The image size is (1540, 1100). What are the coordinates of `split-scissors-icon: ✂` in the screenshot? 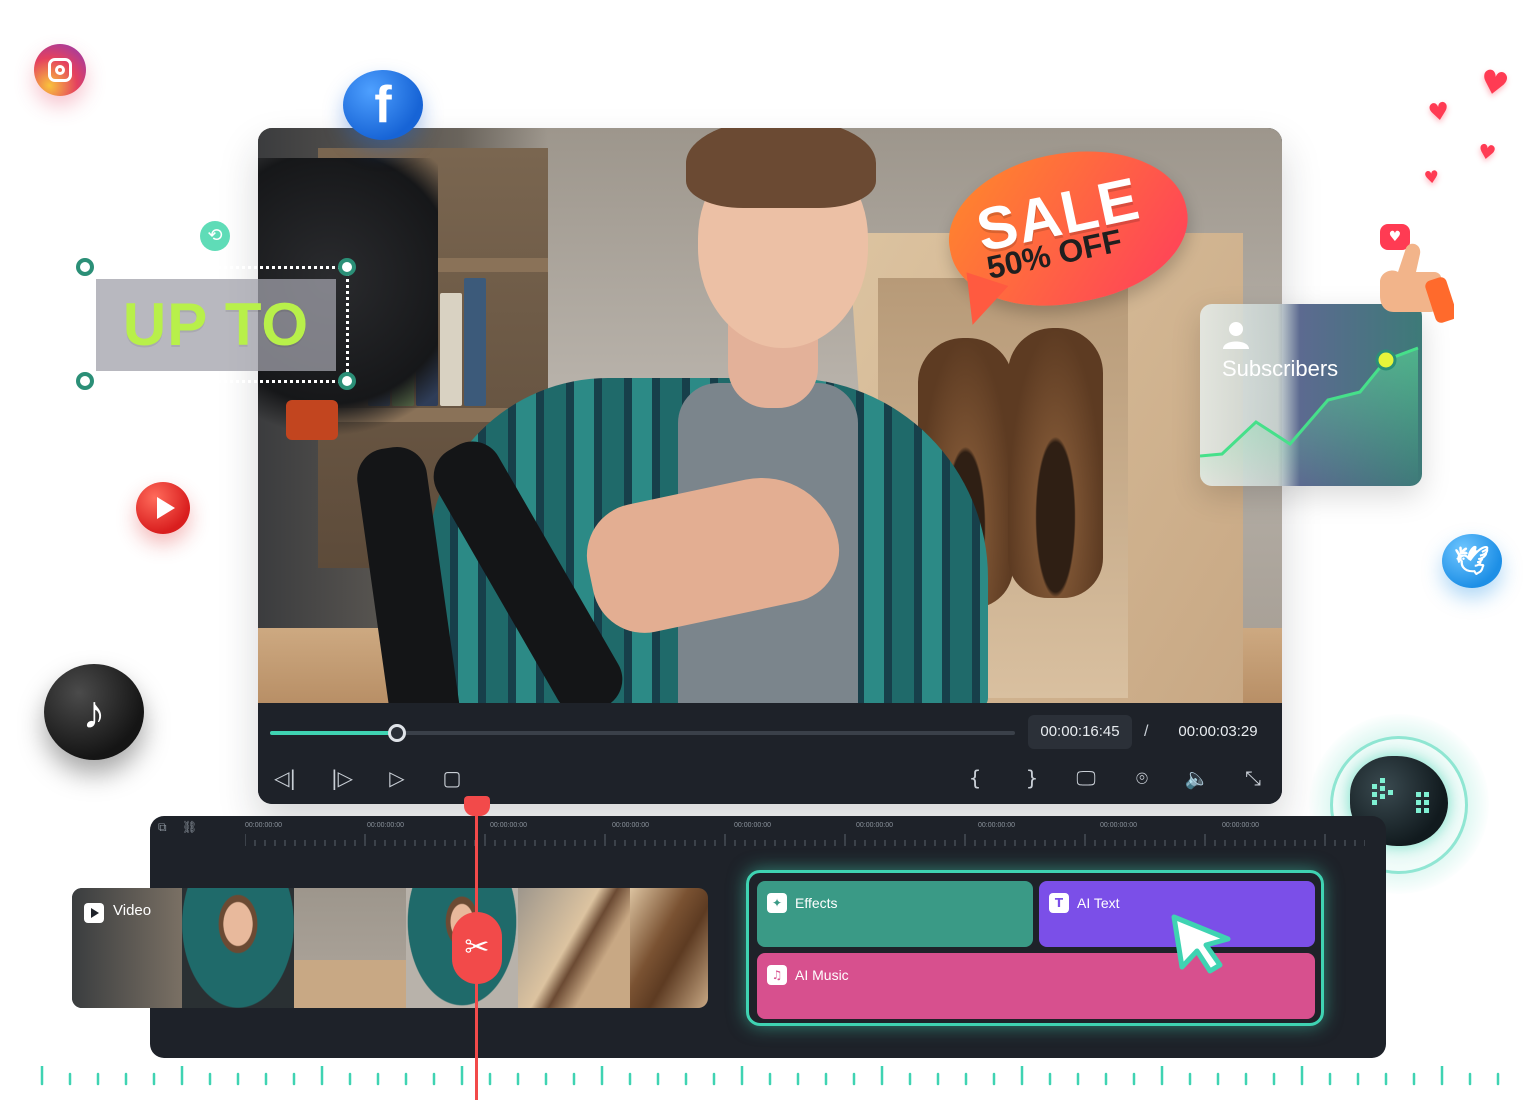 It's located at (477, 948).